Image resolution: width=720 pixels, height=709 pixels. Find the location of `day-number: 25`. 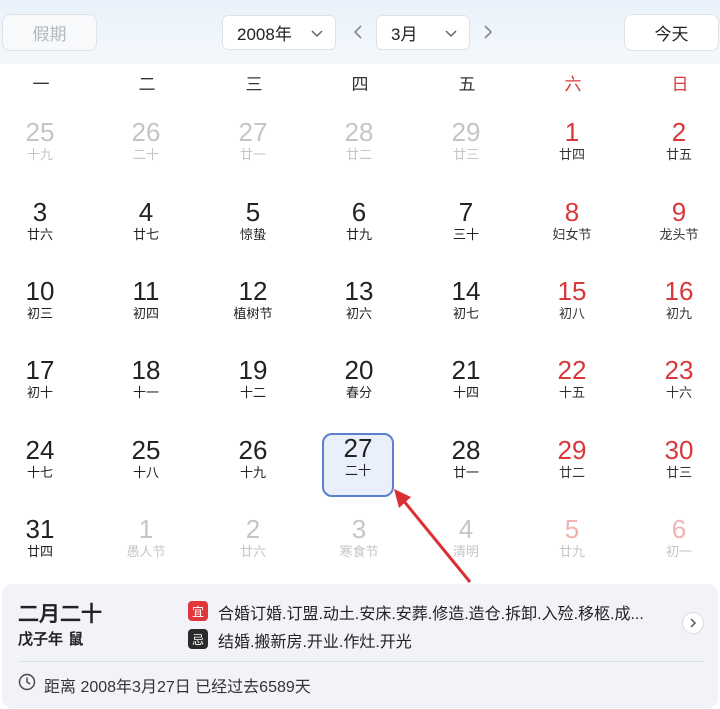

day-number: 25 is located at coordinates (146, 450).